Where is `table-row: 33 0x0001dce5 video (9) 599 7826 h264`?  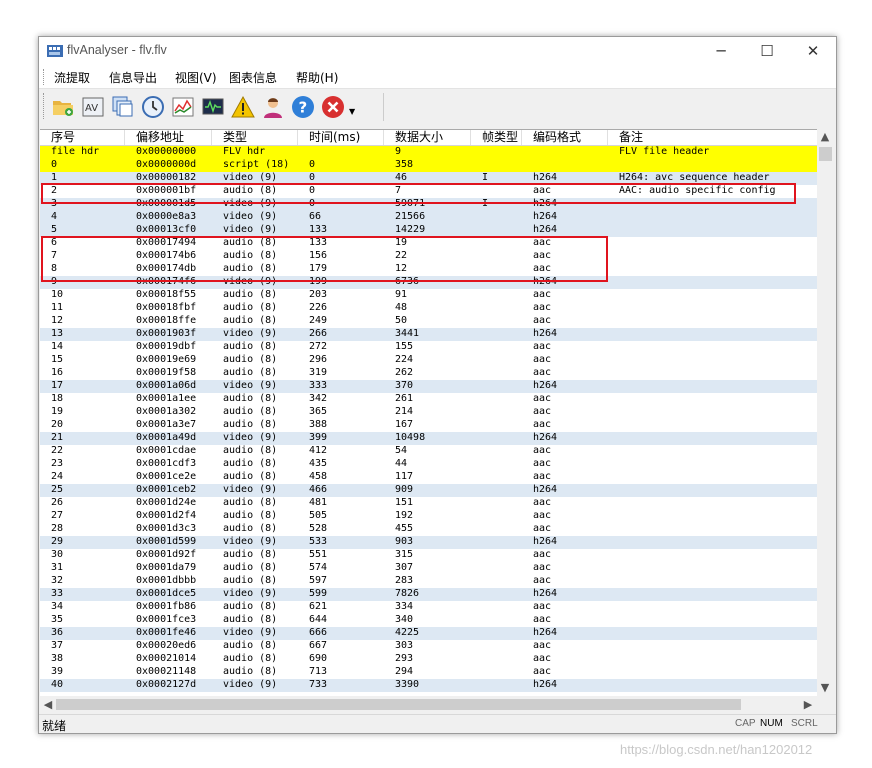 table-row: 33 0x0001dce5 video (9) 599 7826 h264 is located at coordinates (429, 594).